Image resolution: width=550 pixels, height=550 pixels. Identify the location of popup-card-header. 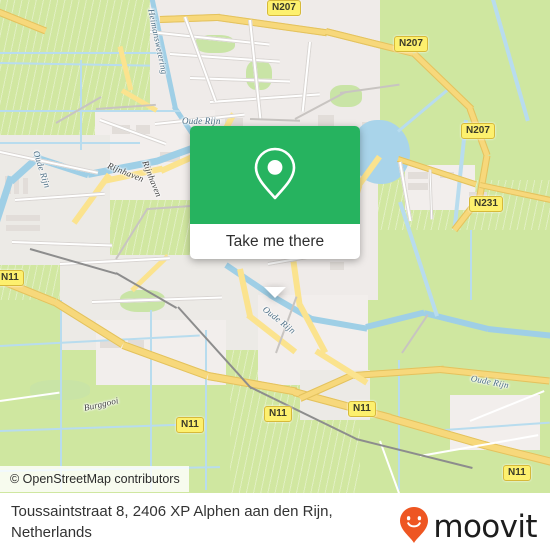
(275, 175).